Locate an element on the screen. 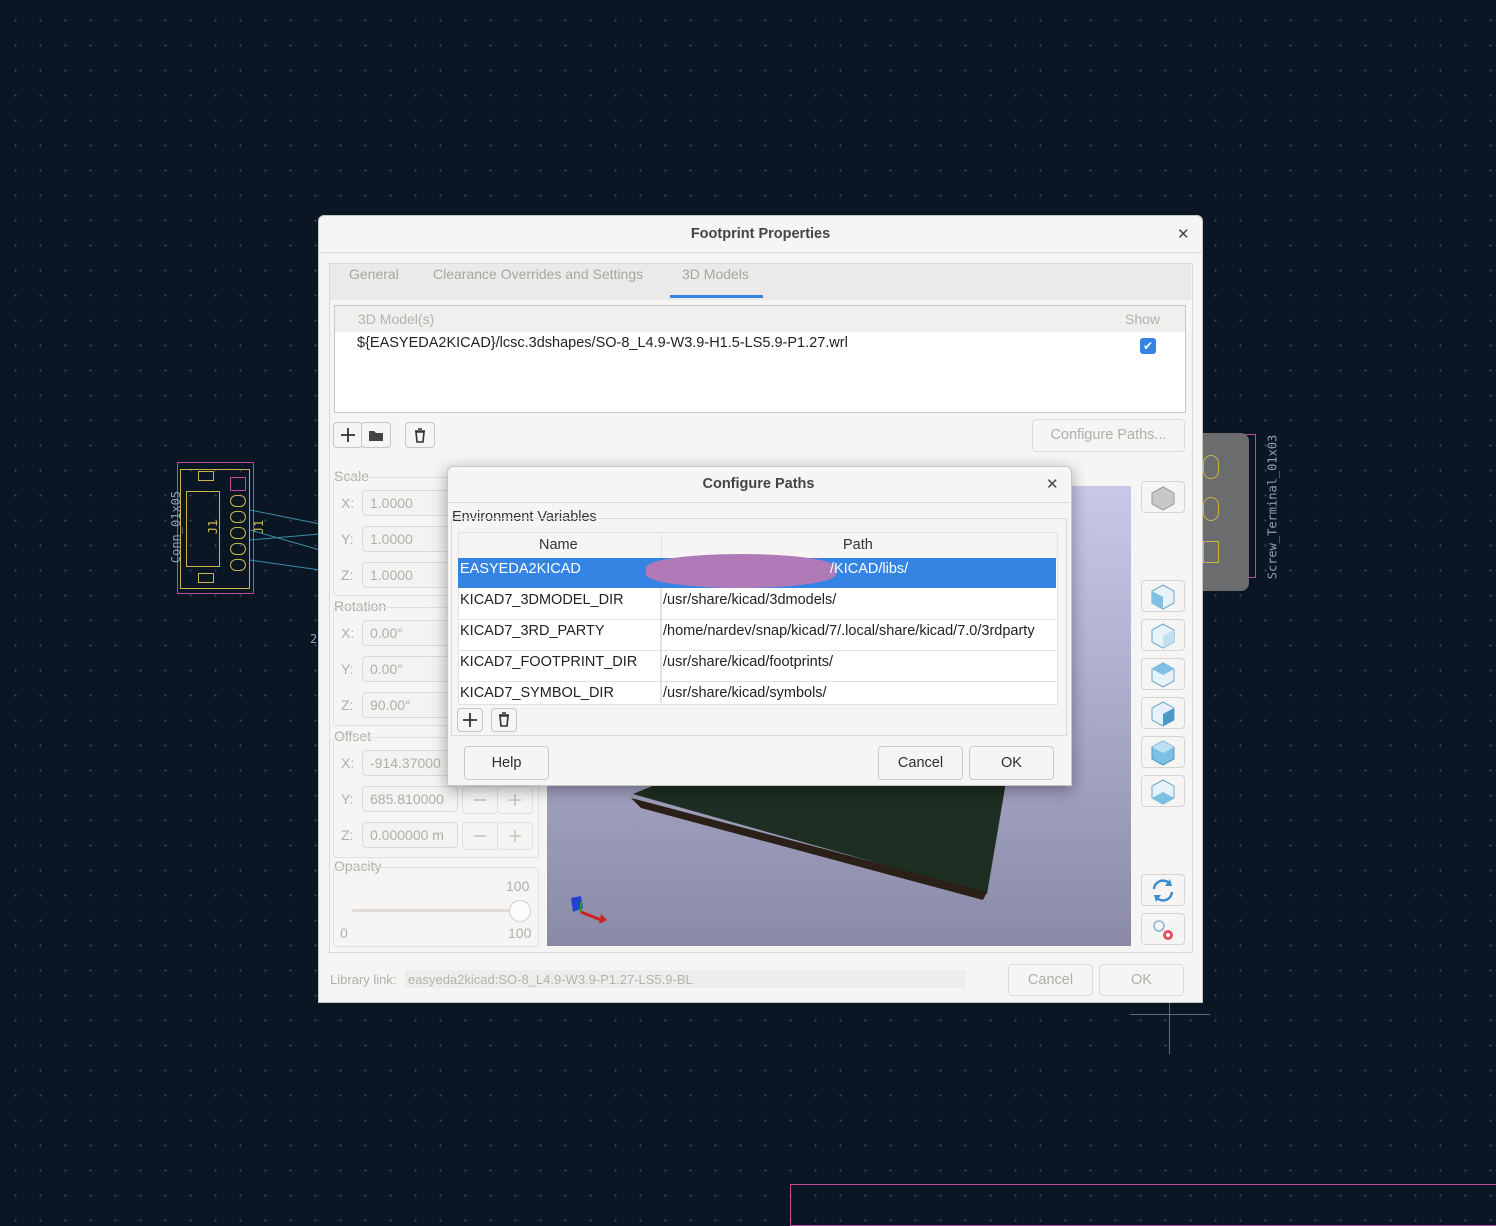 The height and width of the screenshot is (1226, 1496). delete-env-var-button is located at coordinates (504, 720).